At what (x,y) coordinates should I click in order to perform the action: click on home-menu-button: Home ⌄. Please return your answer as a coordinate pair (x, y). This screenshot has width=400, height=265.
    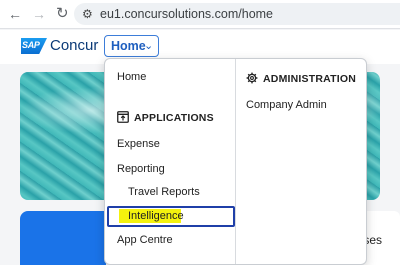
    Looking at the image, I should click on (131, 46).